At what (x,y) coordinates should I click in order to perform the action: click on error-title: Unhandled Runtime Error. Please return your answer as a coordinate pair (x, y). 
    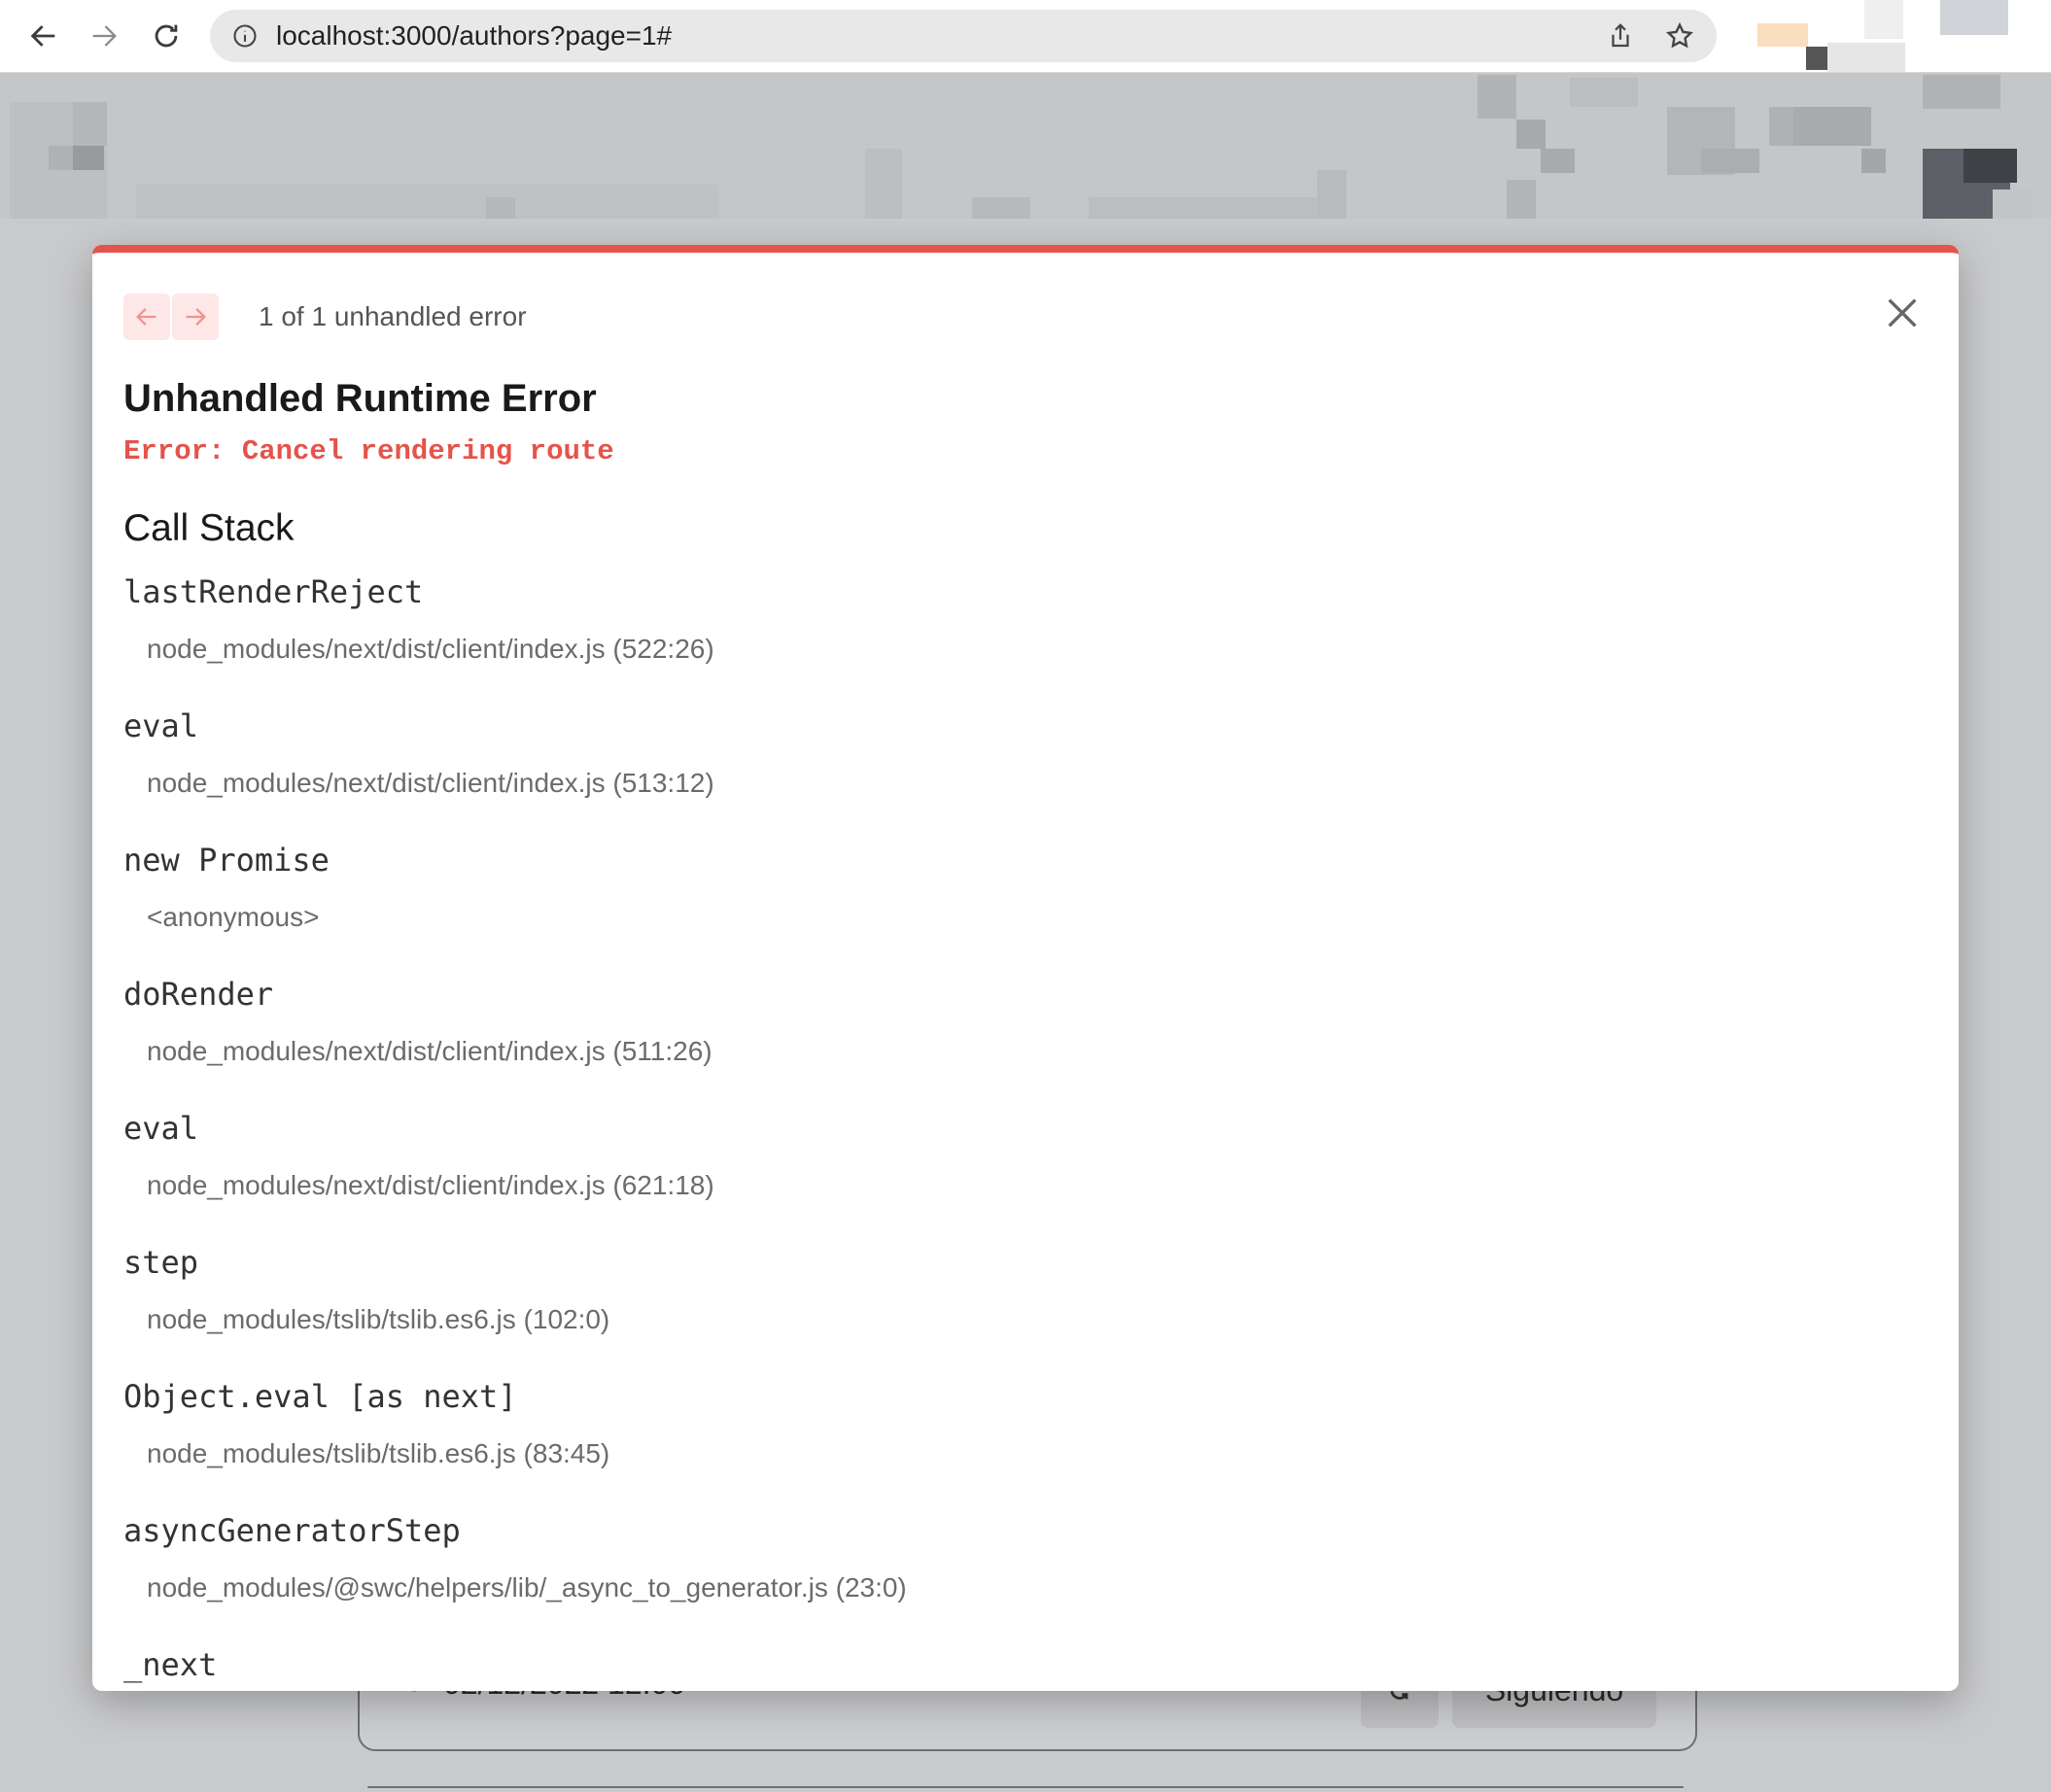
    Looking at the image, I should click on (360, 398).